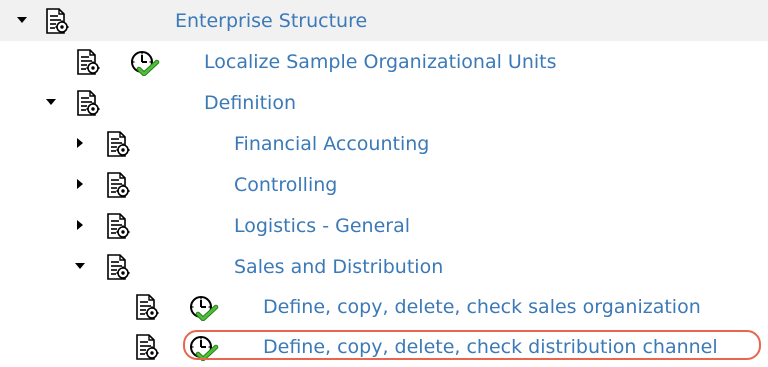 Image resolution: width=768 pixels, height=367 pixels. I want to click on tree-node-logistics-general: Logistics - General, so click(384, 225).